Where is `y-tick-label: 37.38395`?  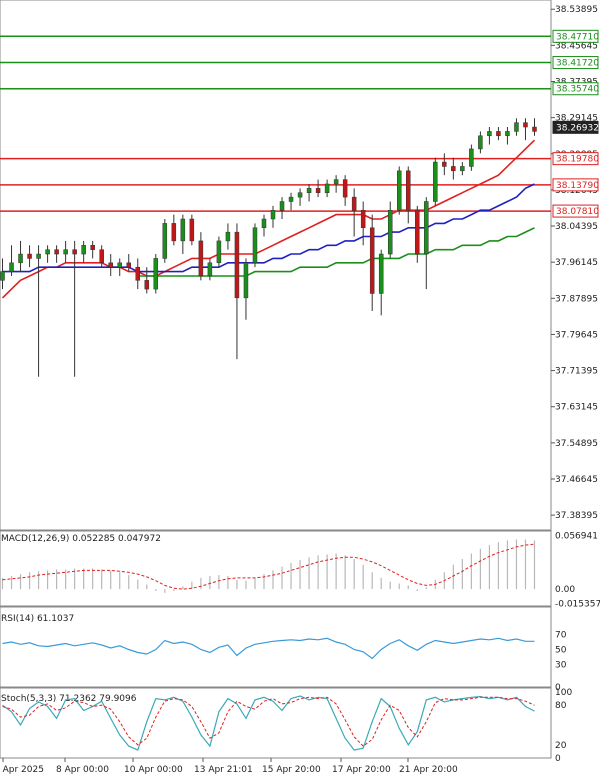 y-tick-label: 37.38395 is located at coordinates (576, 516).